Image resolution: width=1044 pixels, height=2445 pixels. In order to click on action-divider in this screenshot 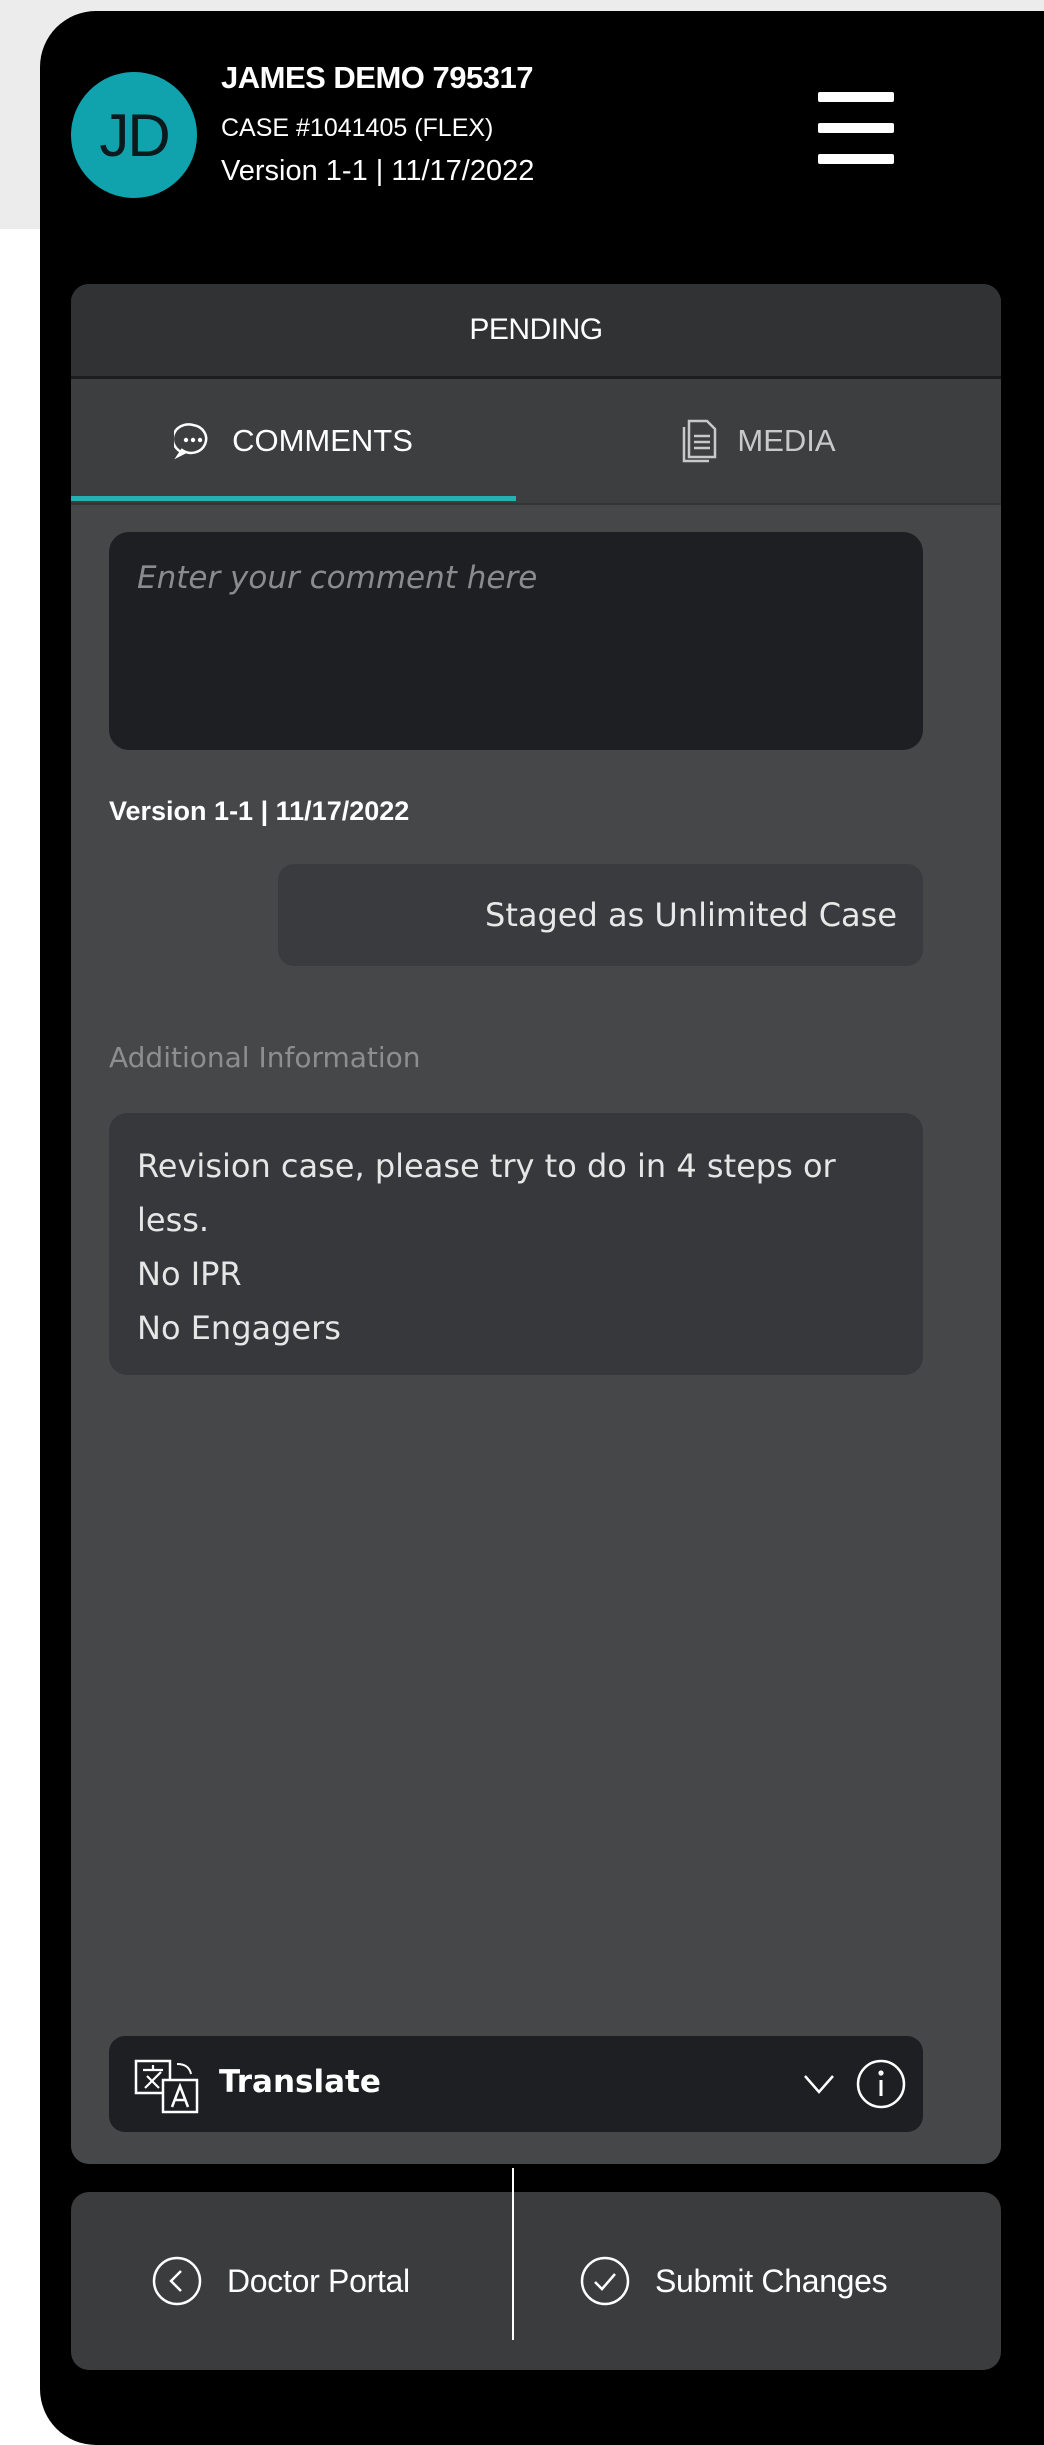, I will do `click(513, 2254)`.